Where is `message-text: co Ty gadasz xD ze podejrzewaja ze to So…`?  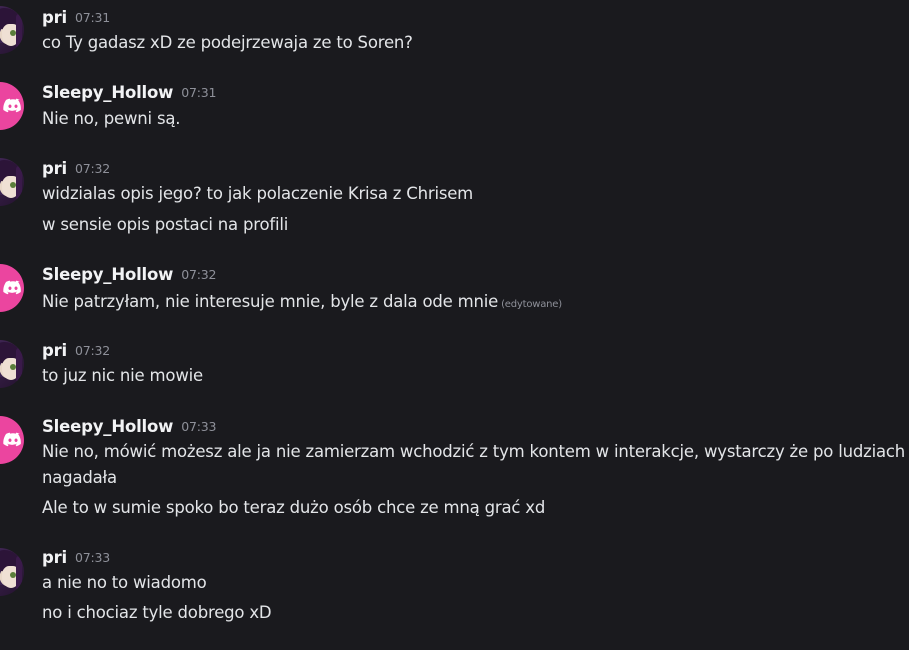
message-text: co Ty gadasz xD ze podejrzewaja ze to So… is located at coordinates (227, 42).